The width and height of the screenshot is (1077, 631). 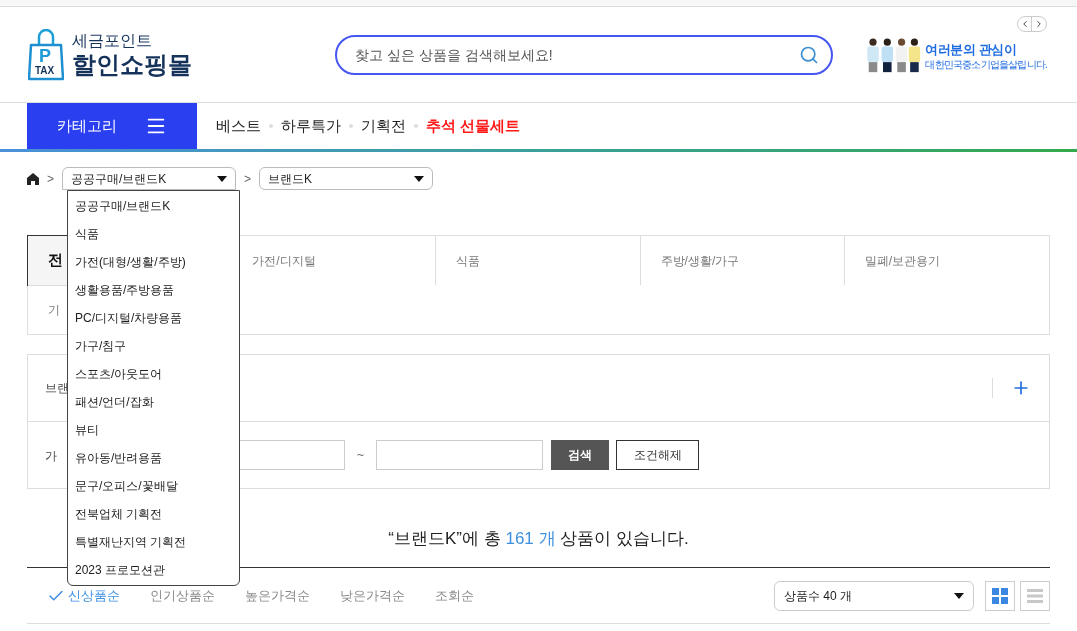 I want to click on grid-icon, so click(x=1000, y=595).